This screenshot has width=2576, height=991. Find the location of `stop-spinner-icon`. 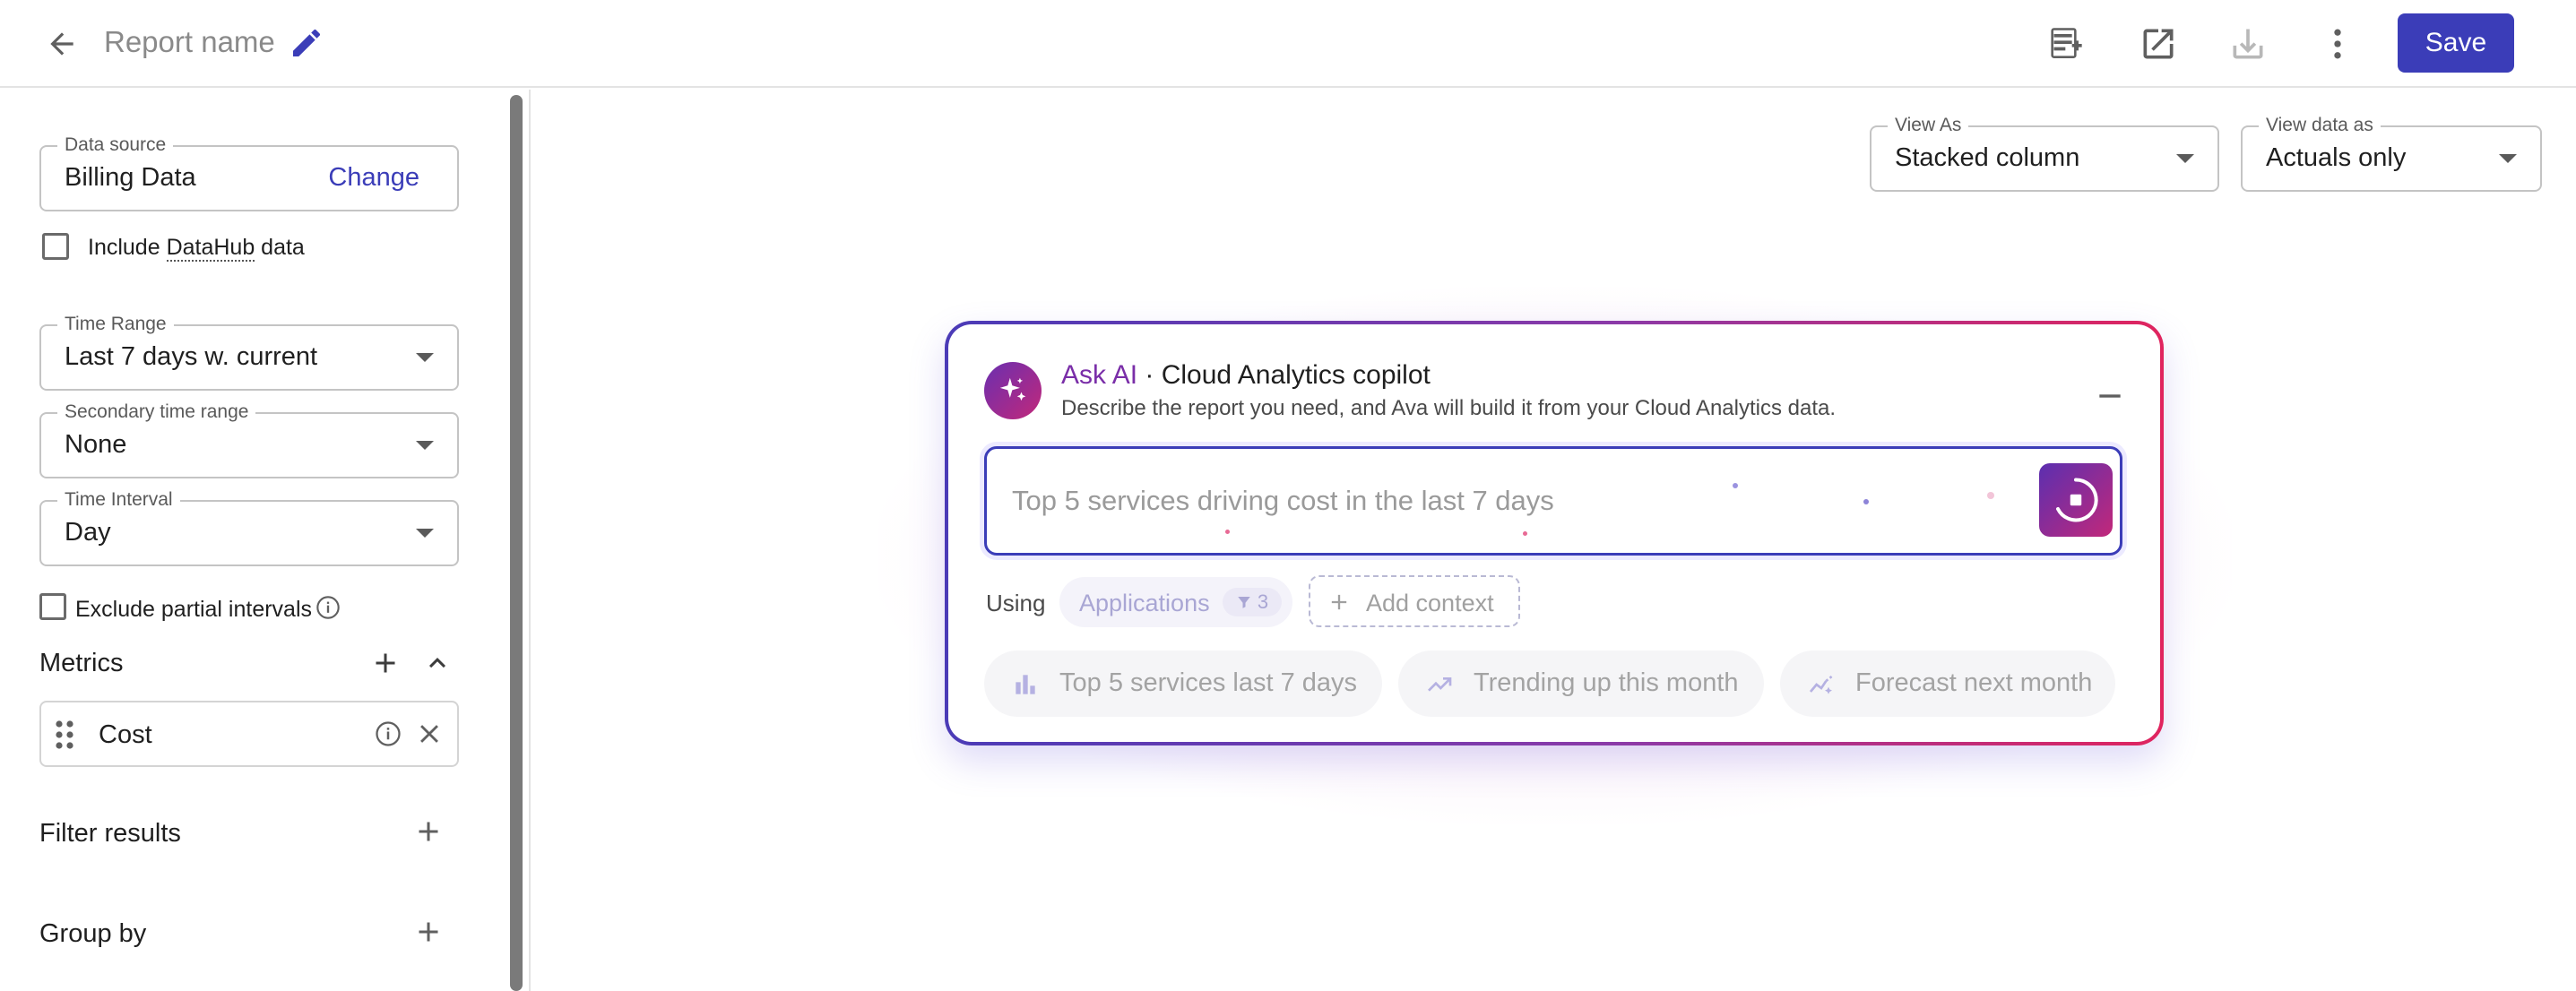

stop-spinner-icon is located at coordinates (2077, 500).